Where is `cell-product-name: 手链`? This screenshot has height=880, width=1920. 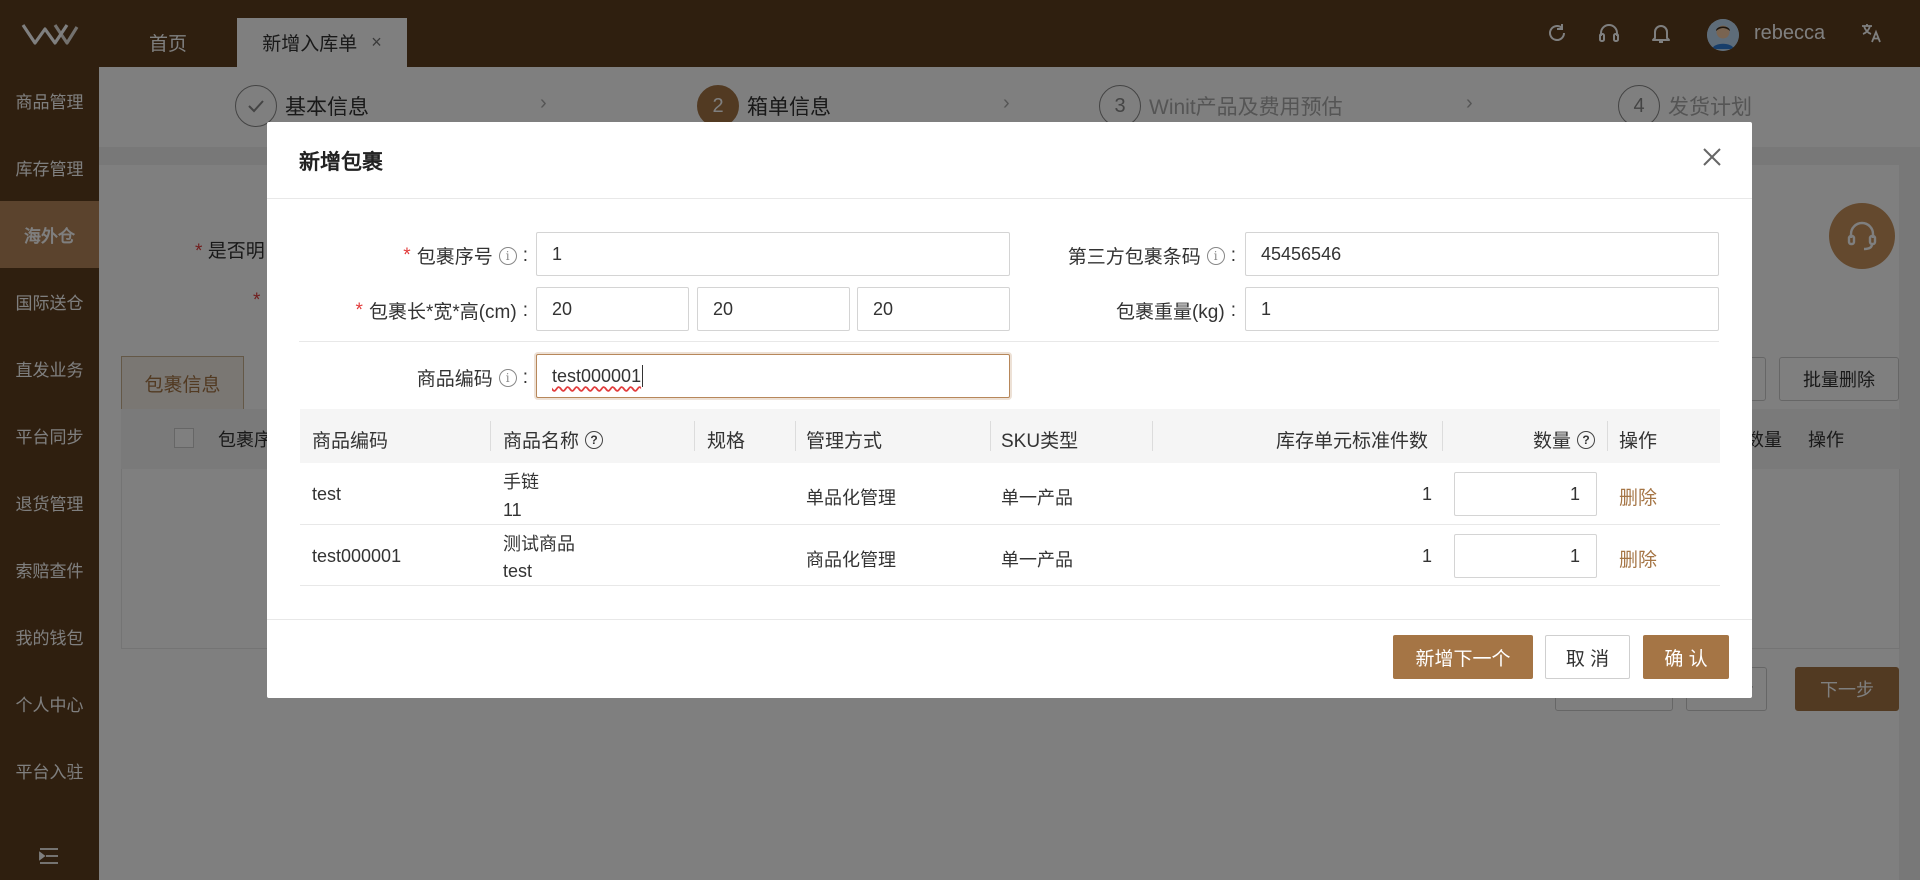 cell-product-name: 手链 is located at coordinates (521, 482).